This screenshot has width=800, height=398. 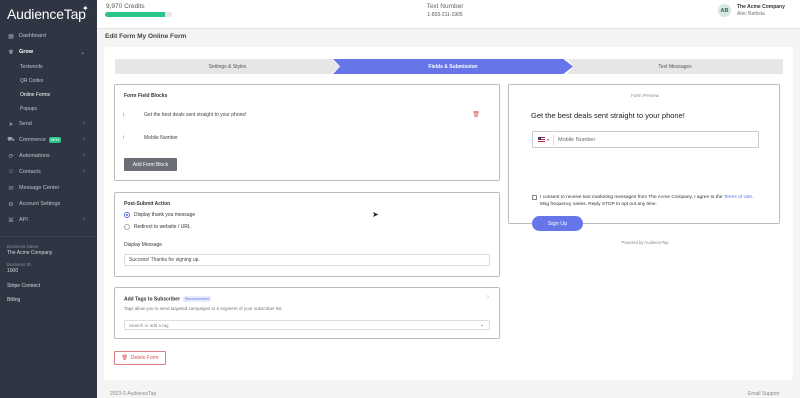 I want to click on email-support-link: Email Support, so click(x=763, y=394).